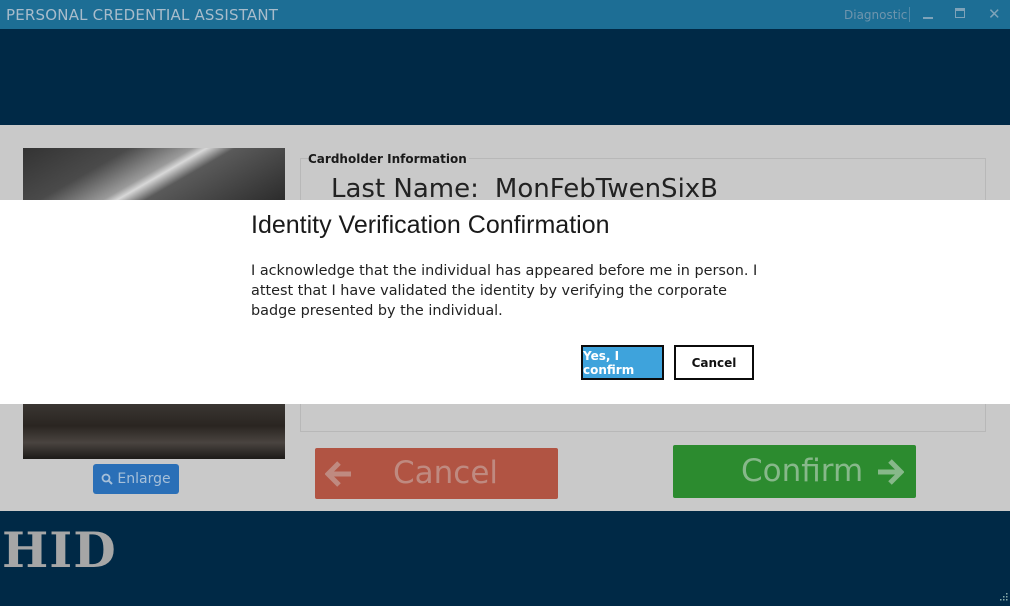  I want to click on maximize-icon, so click(960, 13).